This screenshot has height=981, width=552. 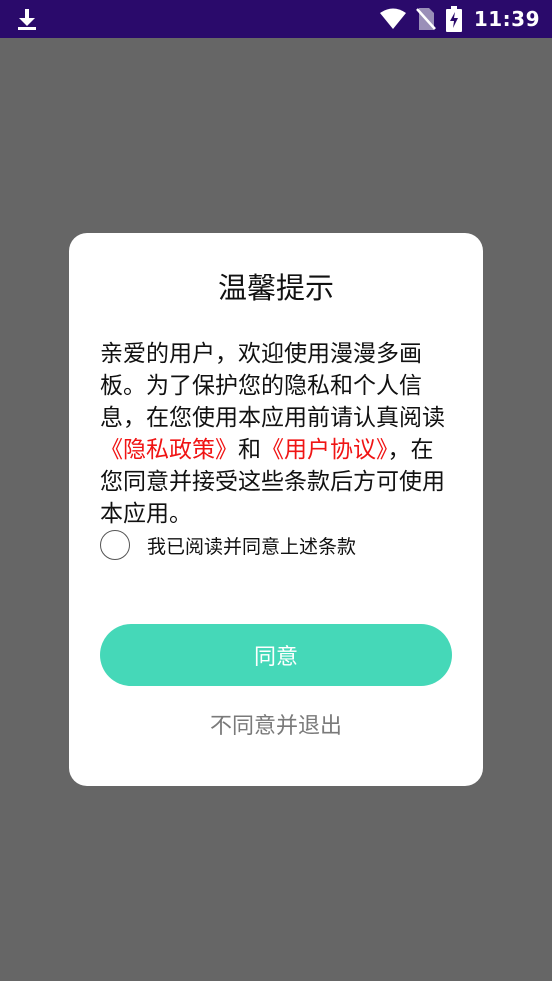 What do you see at coordinates (249, 450) in the screenshot?
I see `message-and: 和` at bounding box center [249, 450].